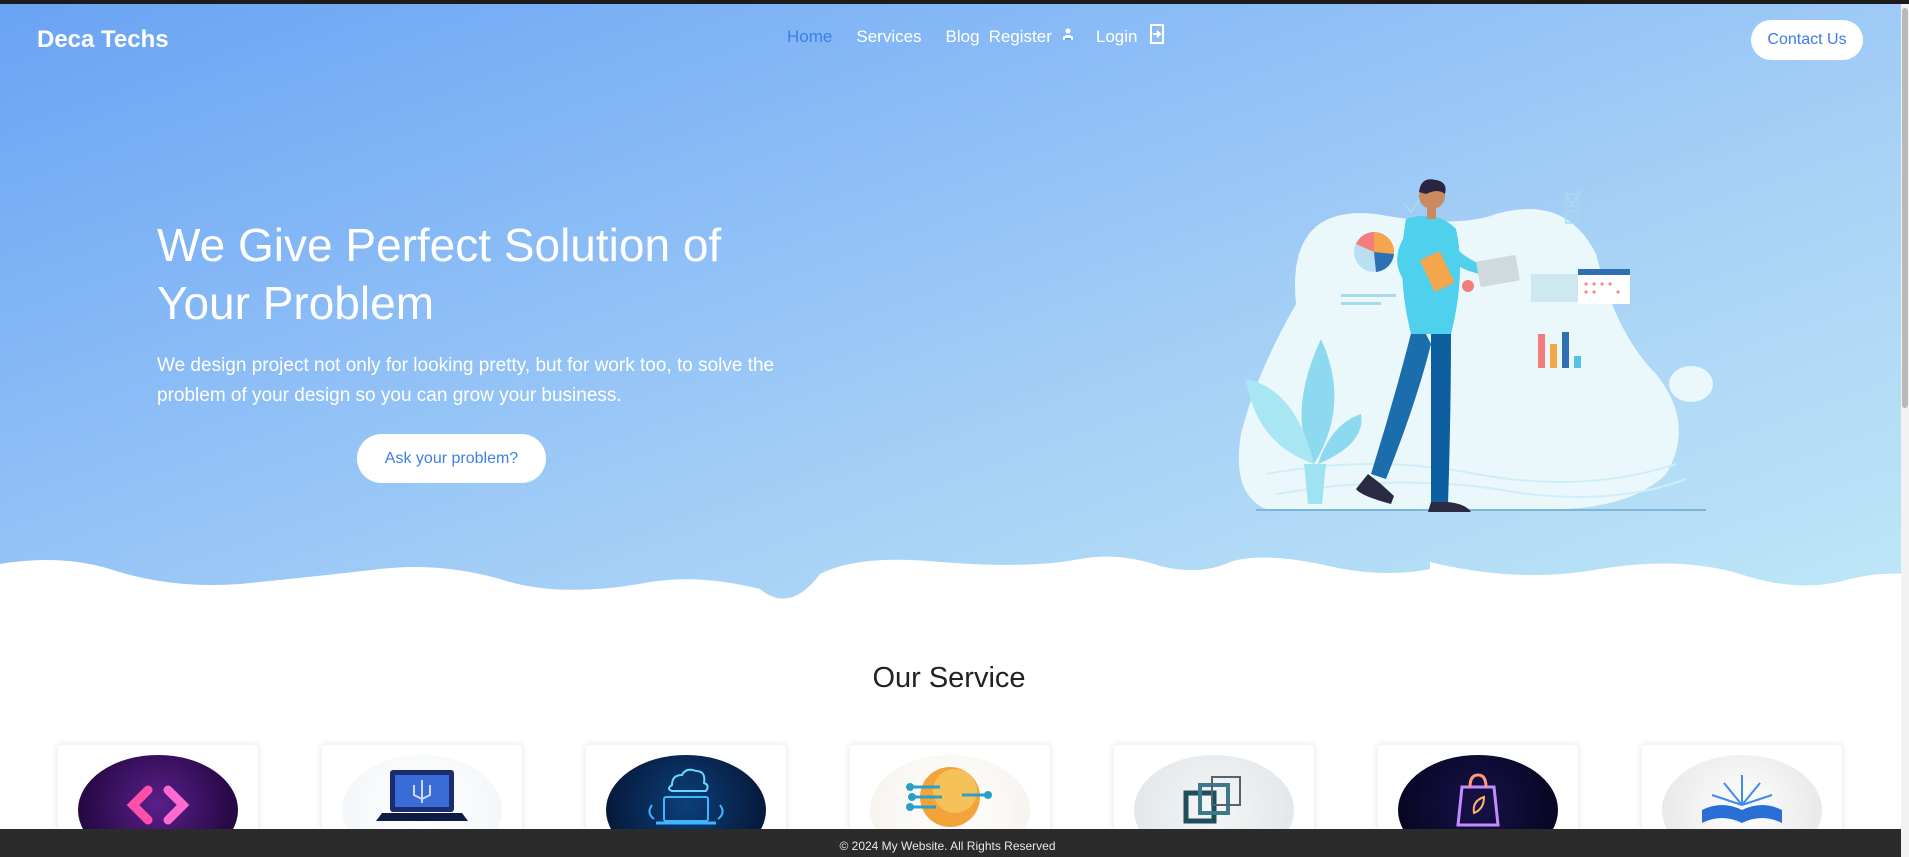 This screenshot has width=1909, height=857. What do you see at coordinates (451, 458) in the screenshot?
I see `ask-problem-button: Ask your problem?` at bounding box center [451, 458].